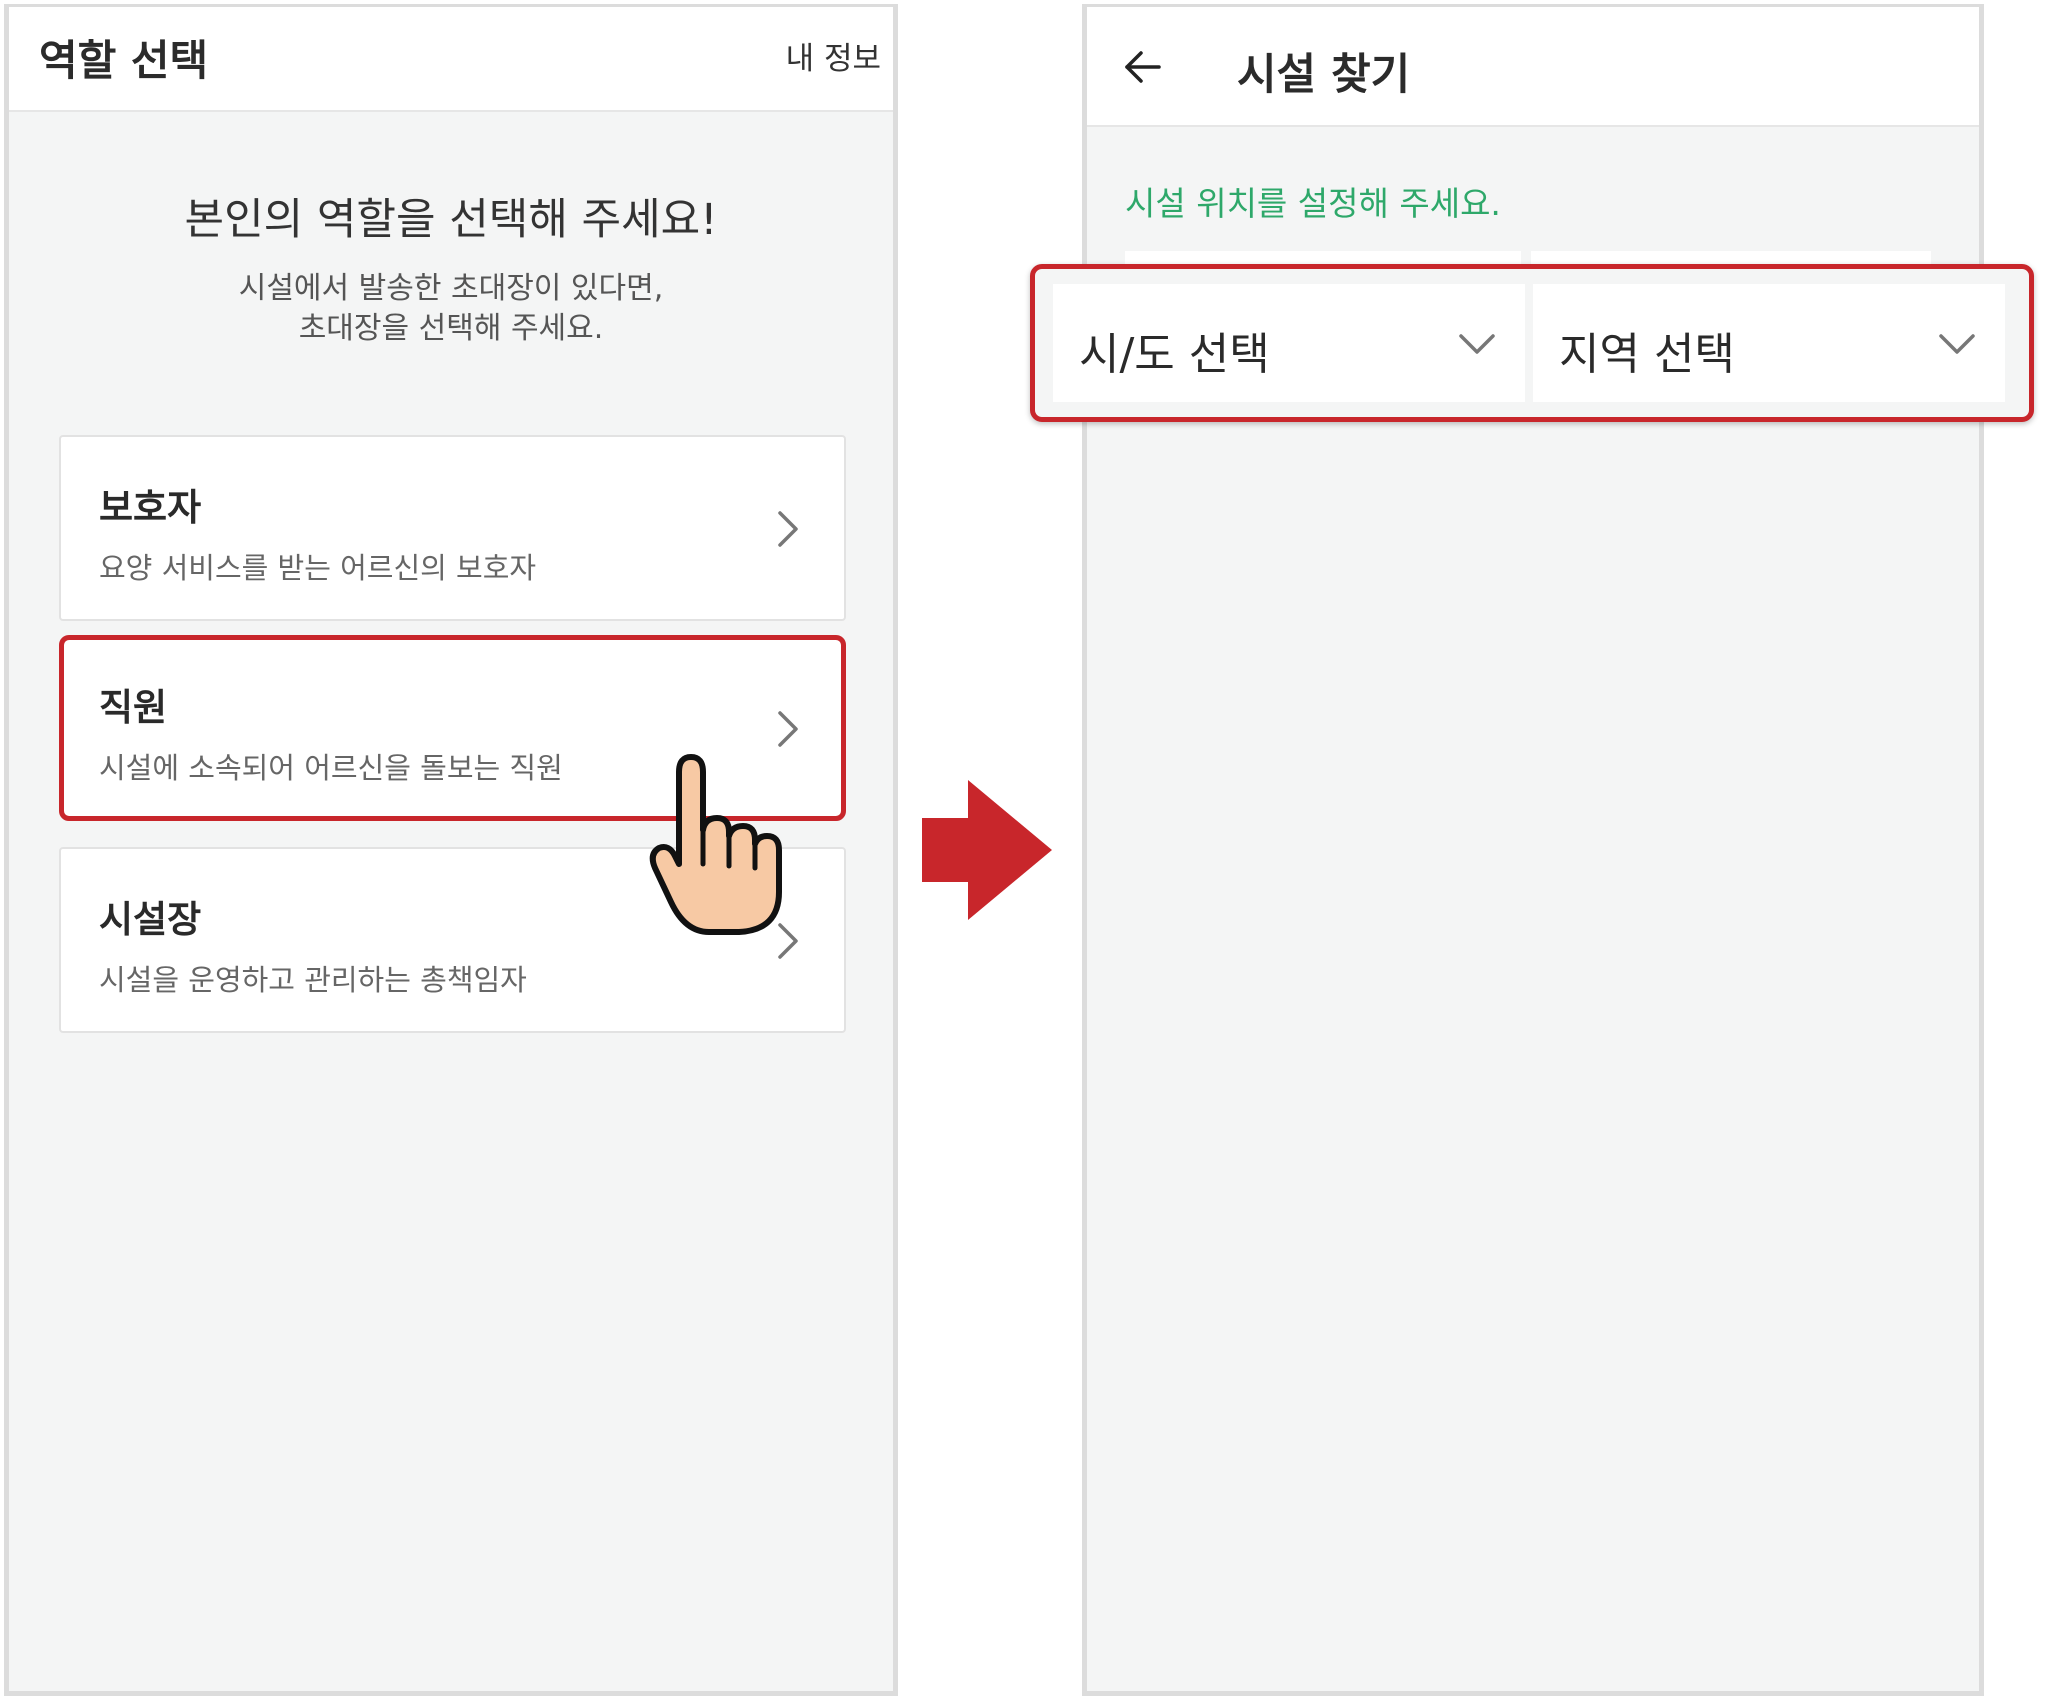 Image resolution: width=2048 pixels, height=1696 pixels. Describe the element at coordinates (451, 328) in the screenshot. I see `invite-hint-line-2: 초대장을 선택해 주세요.` at that location.